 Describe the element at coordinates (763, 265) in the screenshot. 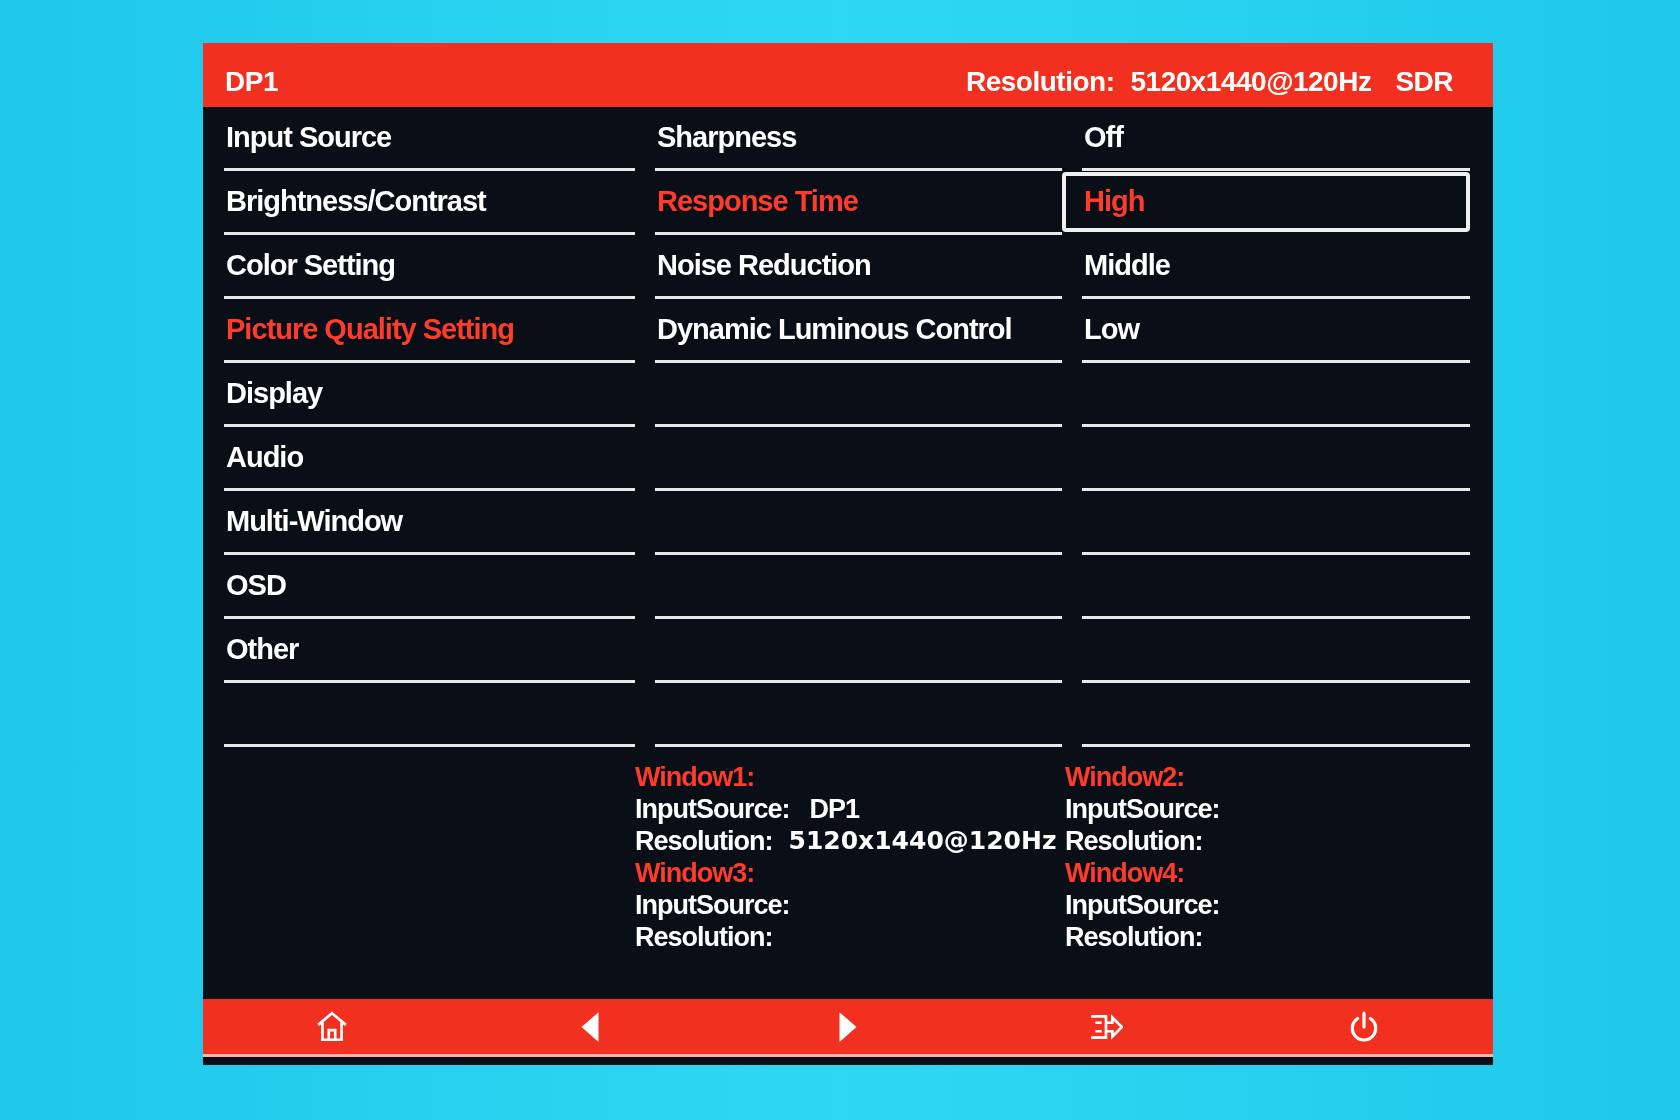

I see `setting-item: Noise Reduction` at that location.